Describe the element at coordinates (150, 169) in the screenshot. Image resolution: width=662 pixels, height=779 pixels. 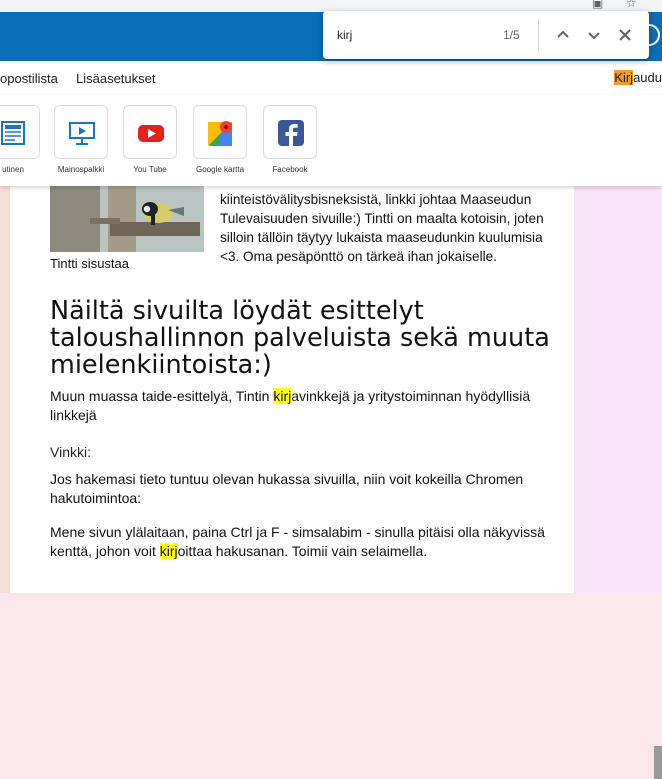
I see `tile-youtube-label: You Tube` at that location.